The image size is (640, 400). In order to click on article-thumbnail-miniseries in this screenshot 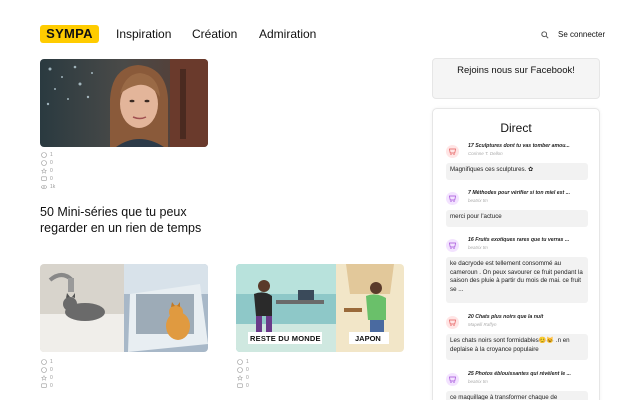, I will do `click(124, 103)`.